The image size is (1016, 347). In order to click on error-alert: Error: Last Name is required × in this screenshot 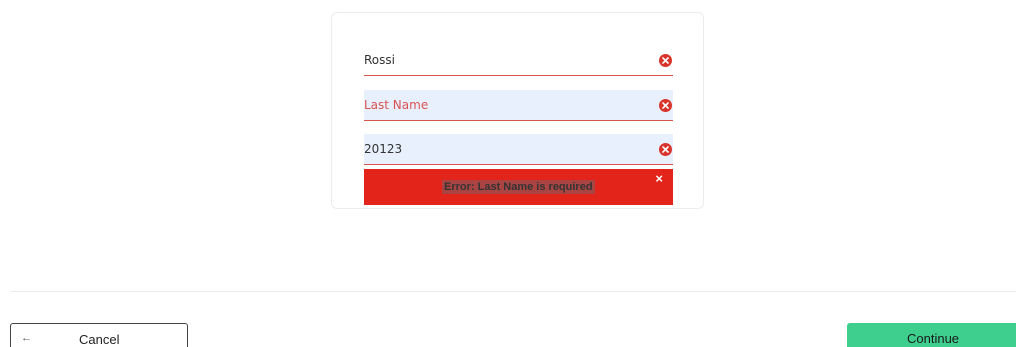, I will do `click(518, 187)`.